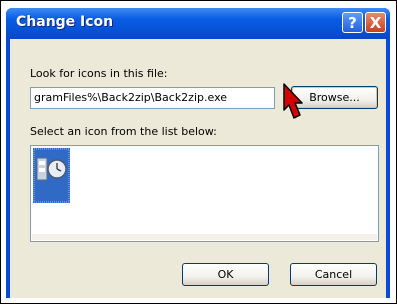  I want to click on app-clock-icon, so click(51, 175).